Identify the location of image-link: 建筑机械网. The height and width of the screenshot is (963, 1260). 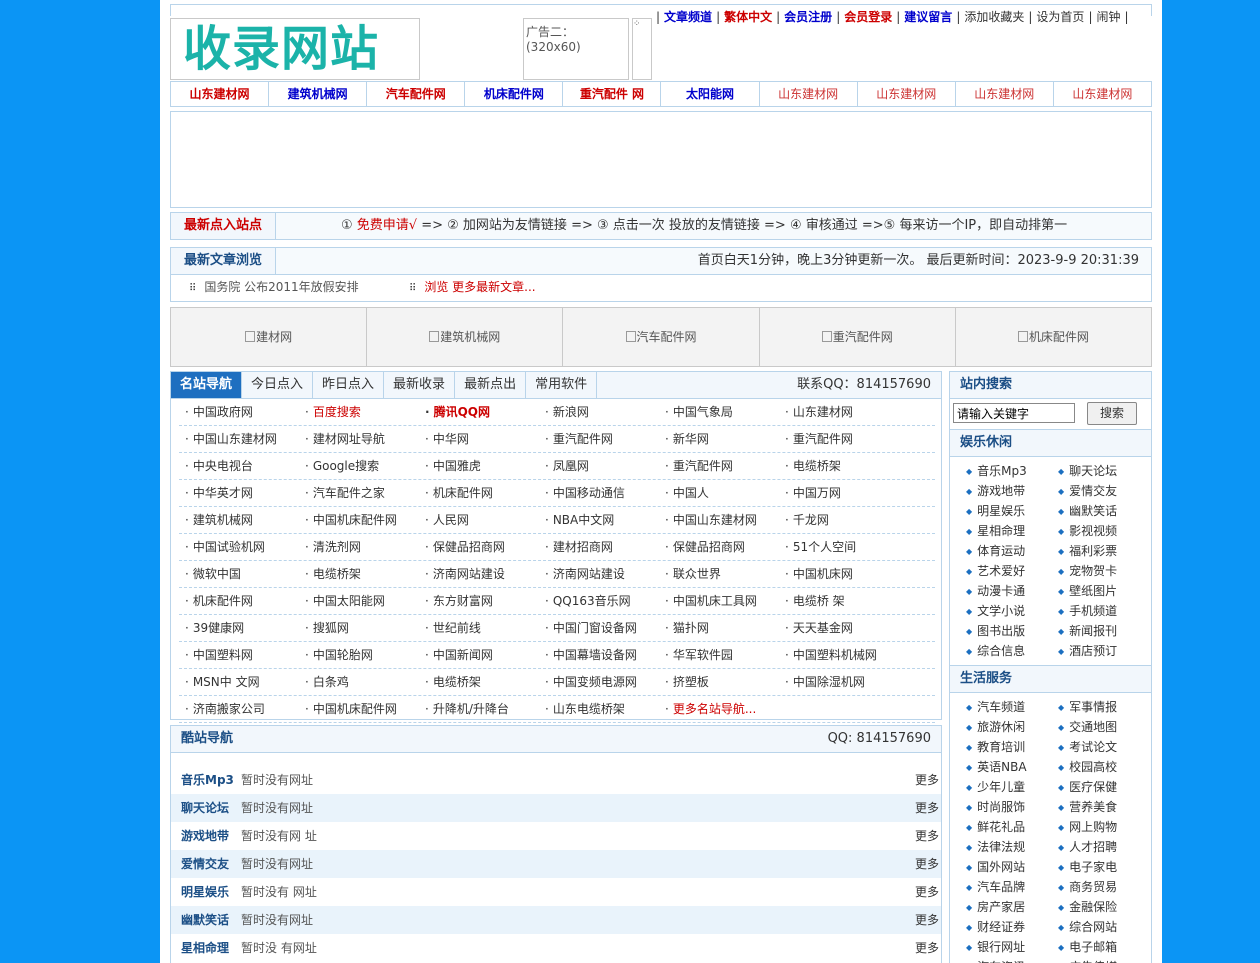
(465, 337).